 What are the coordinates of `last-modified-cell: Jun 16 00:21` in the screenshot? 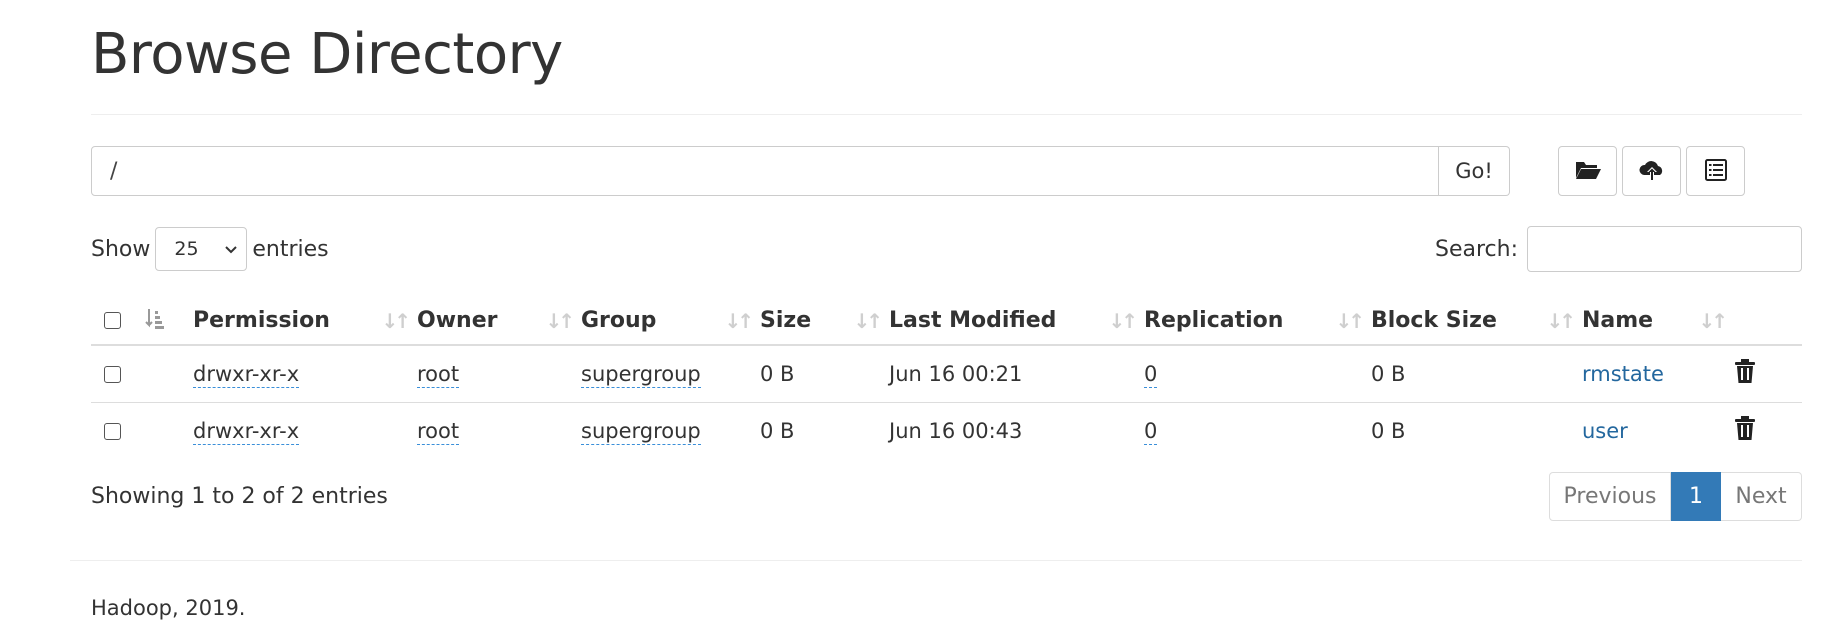 It's located at (1016, 374).